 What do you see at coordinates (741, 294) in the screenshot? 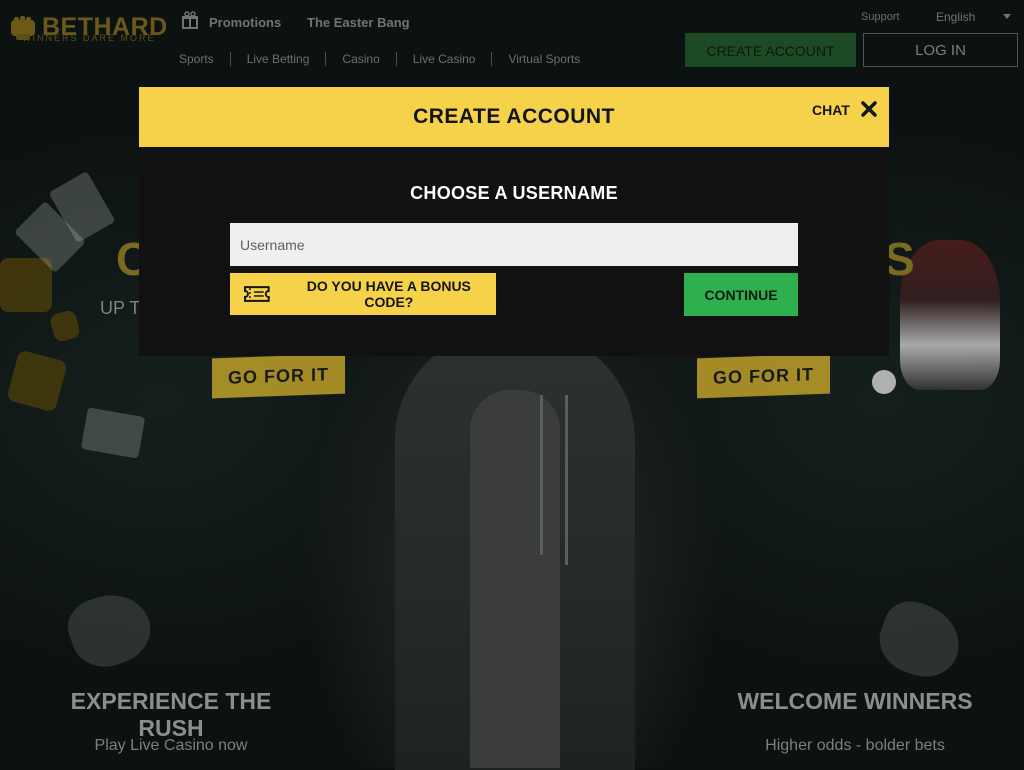
I see `continue-button: CONTINUE` at bounding box center [741, 294].